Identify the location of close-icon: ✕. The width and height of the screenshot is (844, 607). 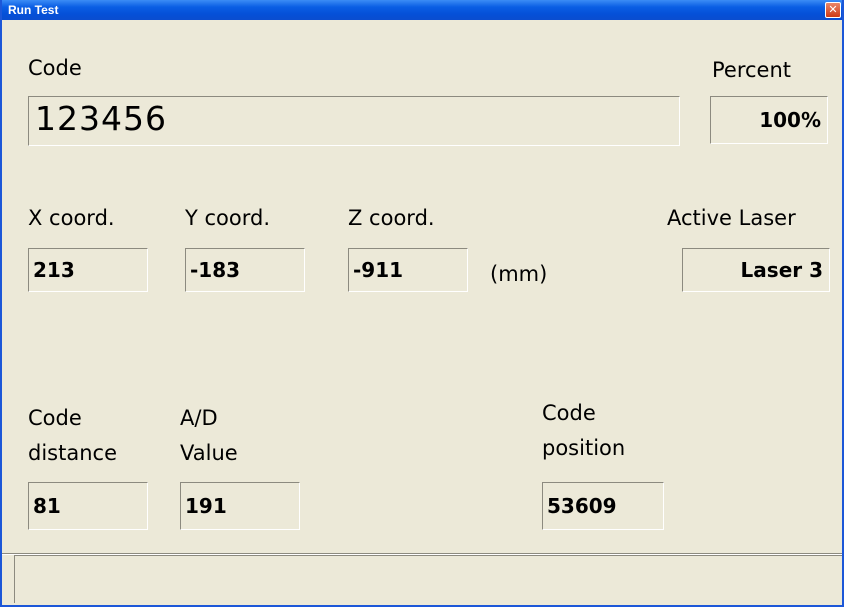
(833, 10).